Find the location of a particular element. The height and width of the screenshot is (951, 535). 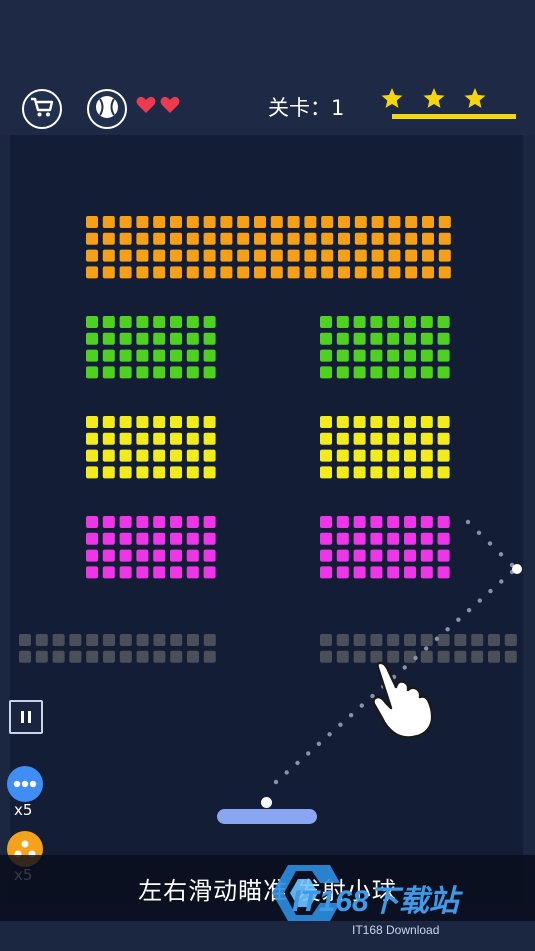

pause-button is located at coordinates (26, 717).